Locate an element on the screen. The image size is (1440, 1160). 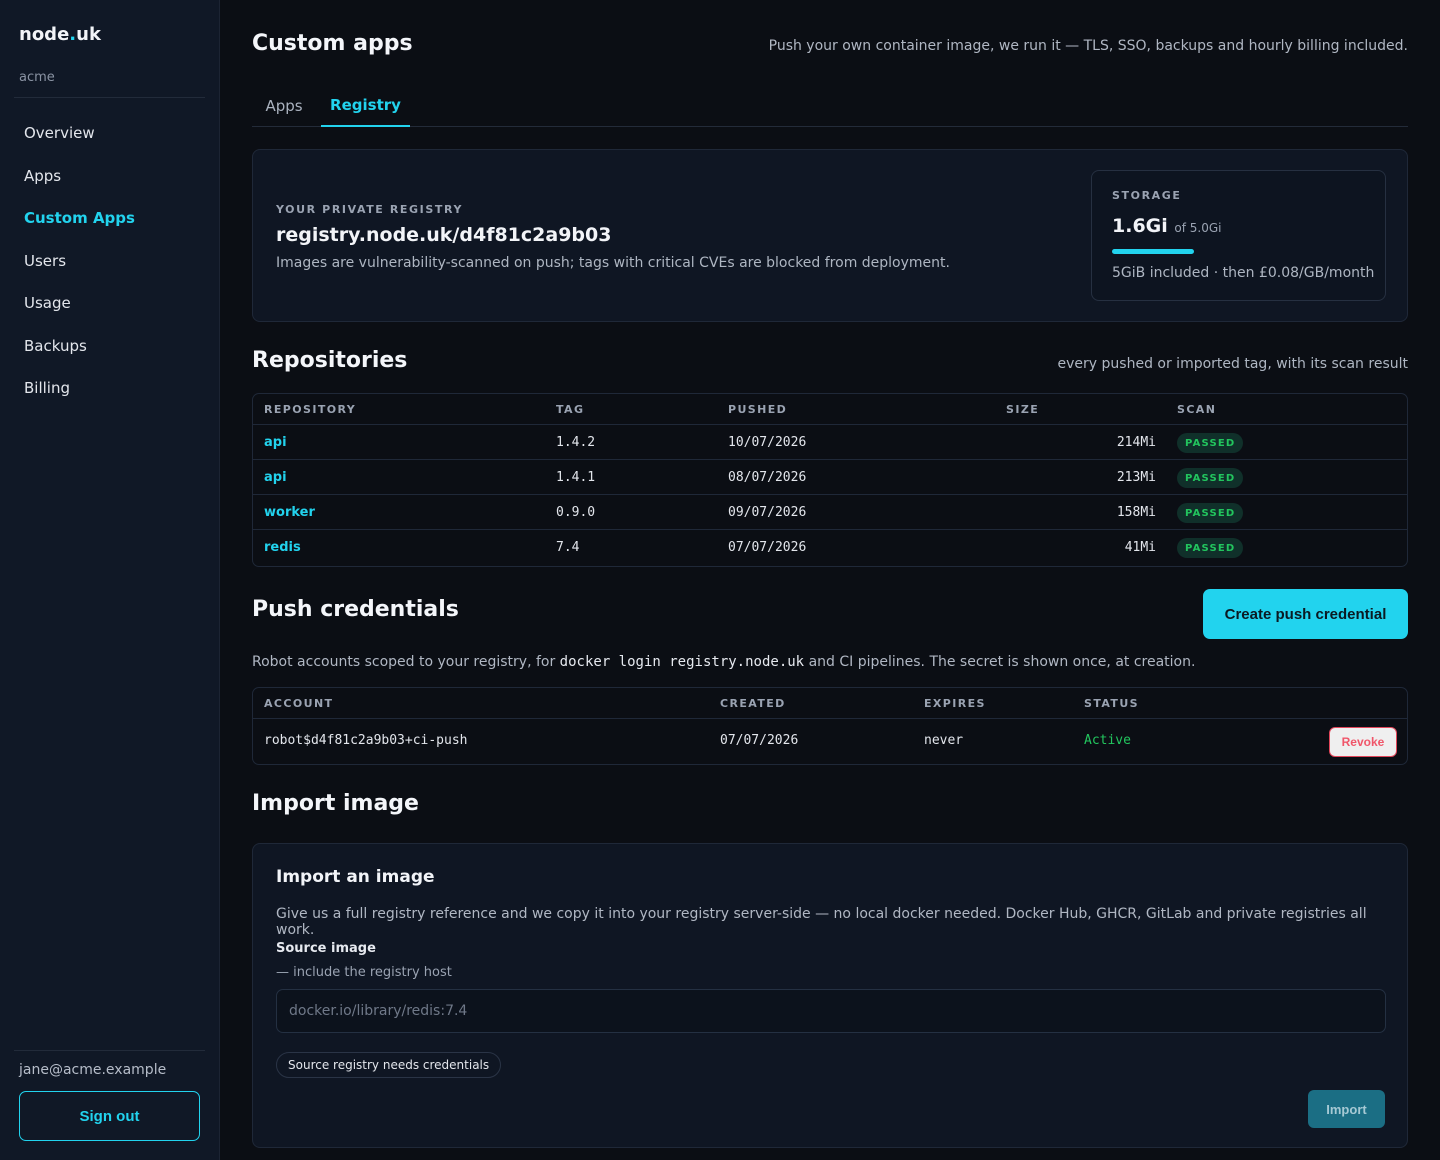
sidebar-item-users: Users is located at coordinates (110, 261).